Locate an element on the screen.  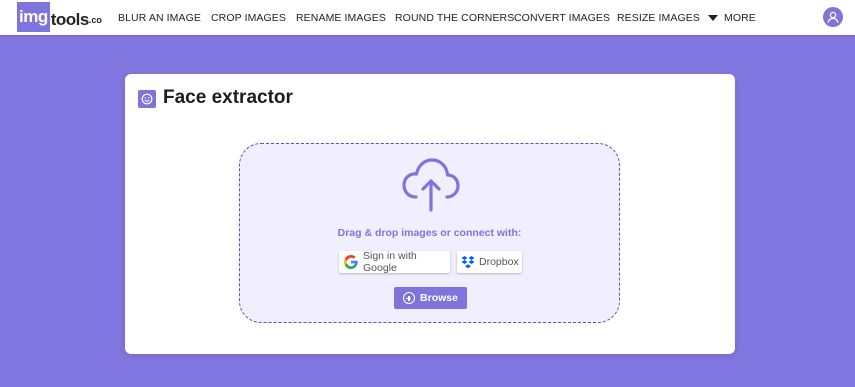
dropbox-button: Dropbox is located at coordinates (489, 262).